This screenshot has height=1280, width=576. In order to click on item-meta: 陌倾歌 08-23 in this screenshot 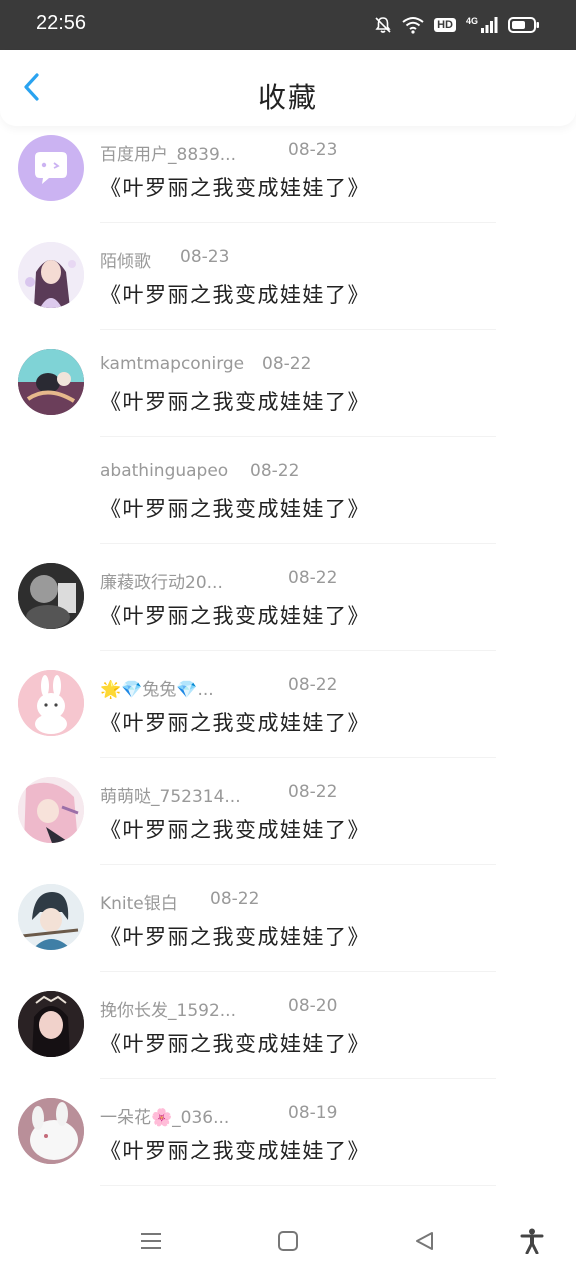, I will do `click(164, 259)`.